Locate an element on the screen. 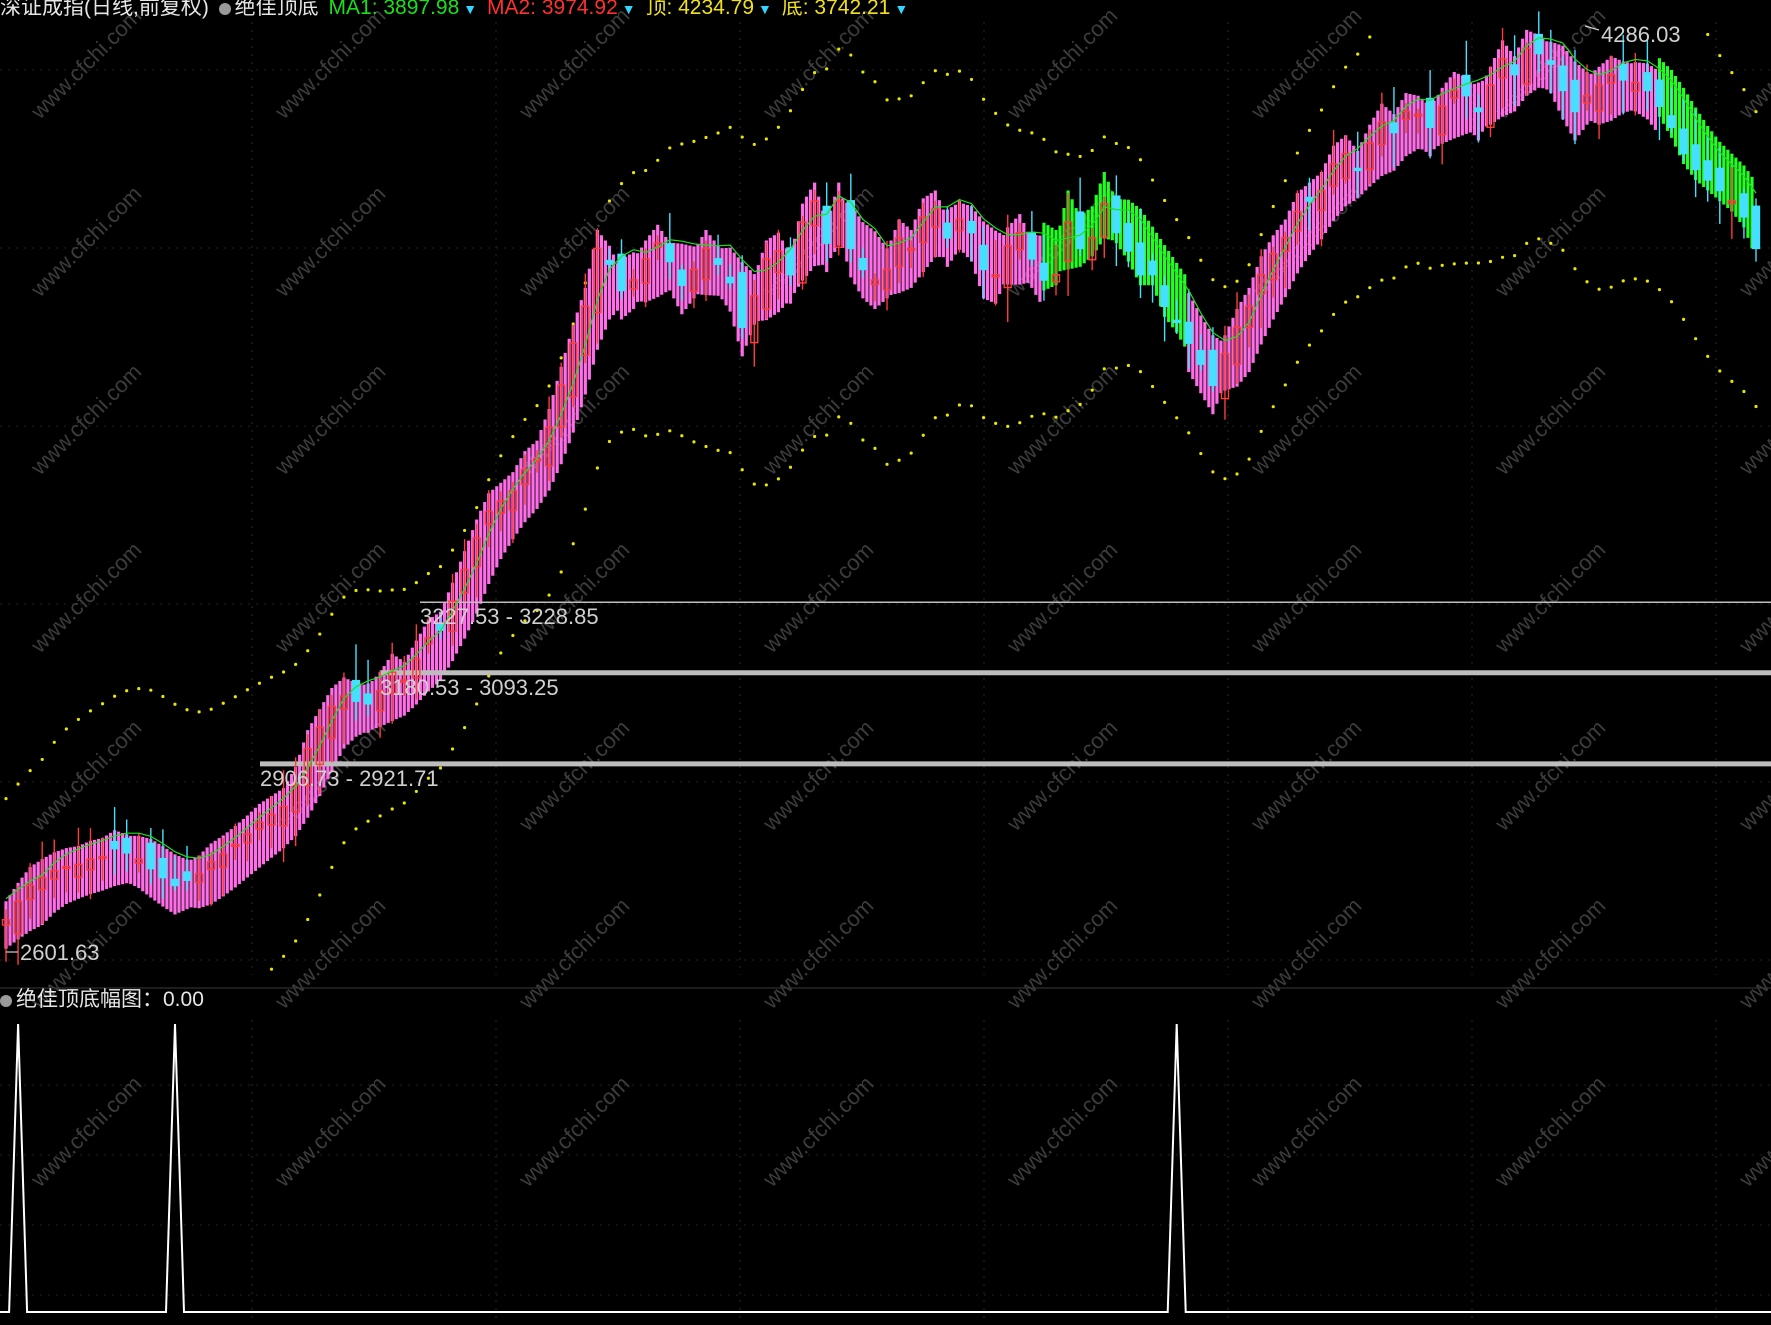 The width and height of the screenshot is (1771, 1325). ma1-arrow-icon: ▼ is located at coordinates (470, 9).